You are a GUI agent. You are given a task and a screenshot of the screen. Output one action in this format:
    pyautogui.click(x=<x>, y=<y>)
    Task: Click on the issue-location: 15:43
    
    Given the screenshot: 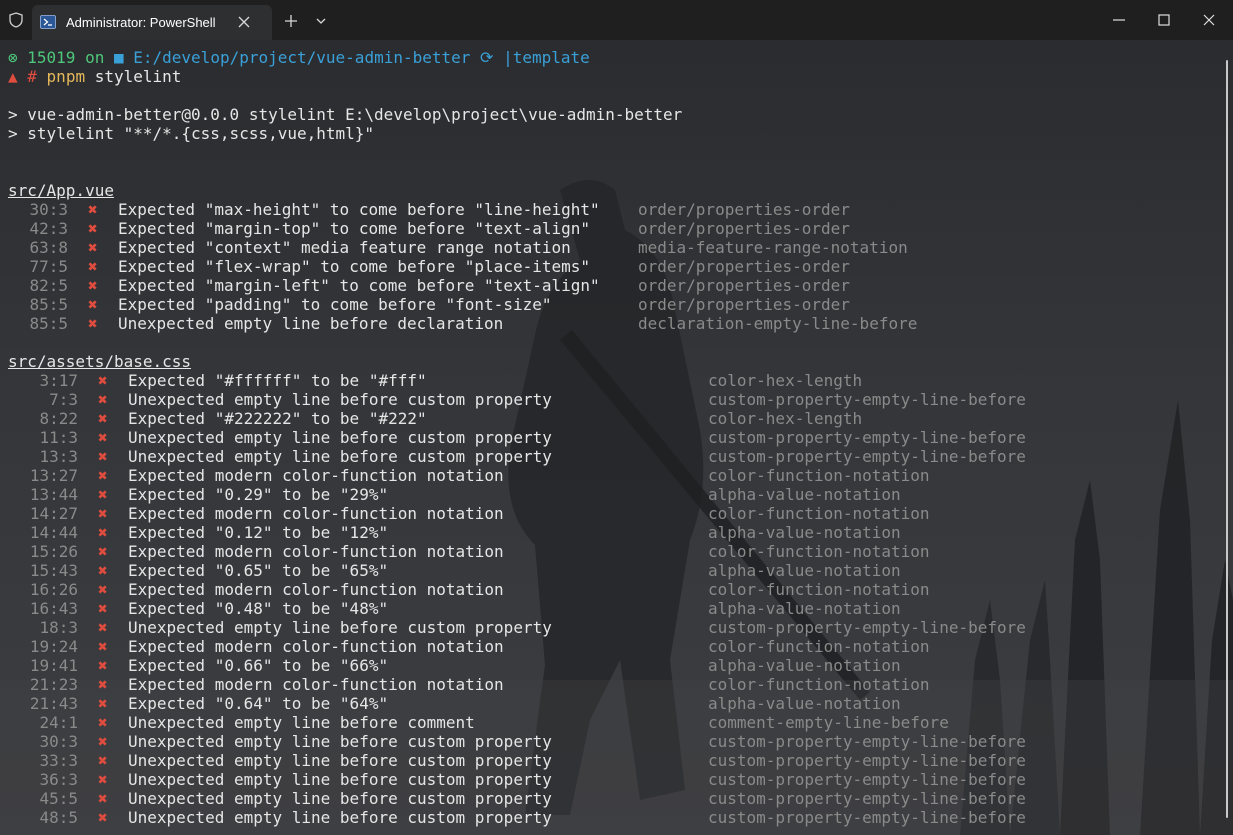 What is the action you would take?
    pyautogui.click(x=53, y=570)
    